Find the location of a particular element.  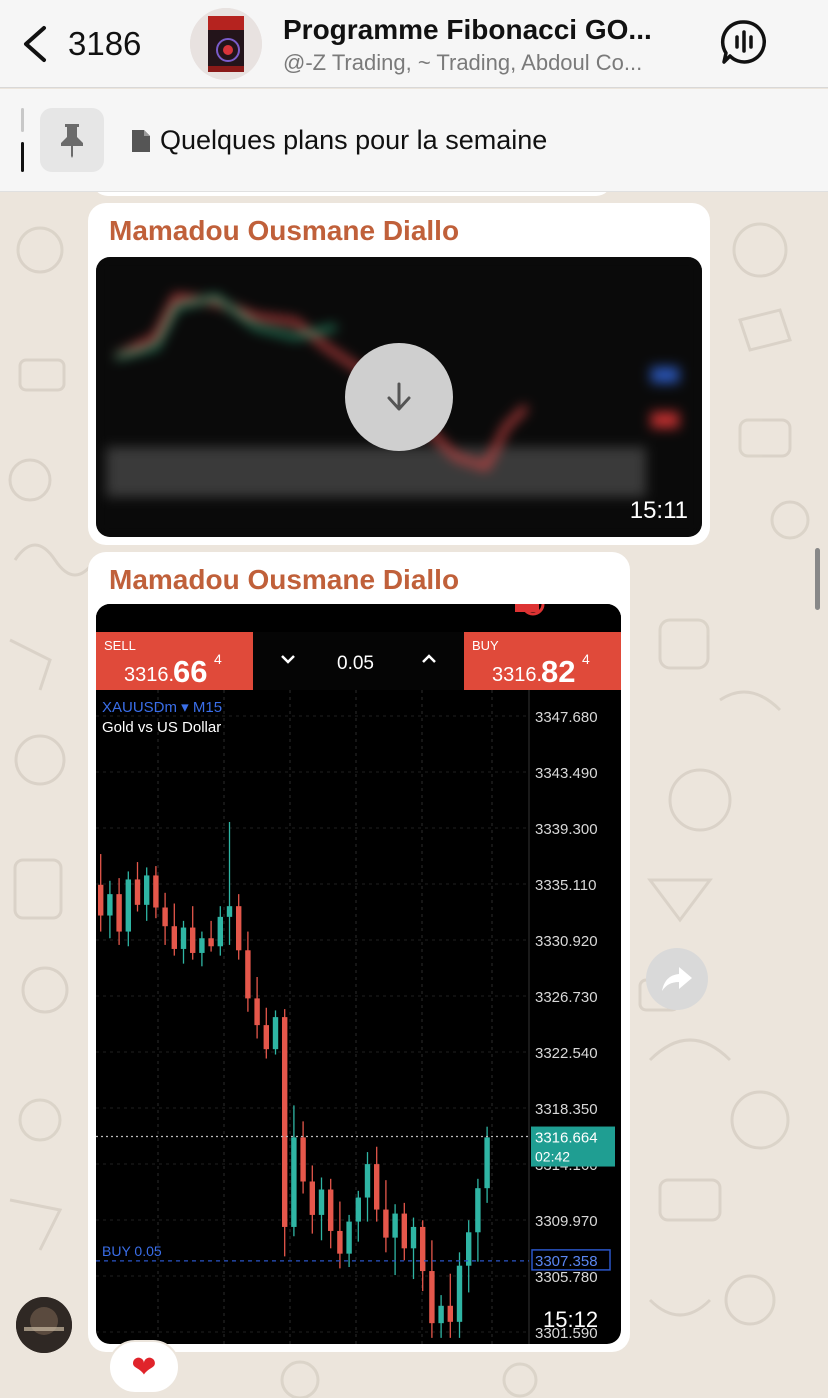

order-label: BUY 0.05 is located at coordinates (132, 1251).